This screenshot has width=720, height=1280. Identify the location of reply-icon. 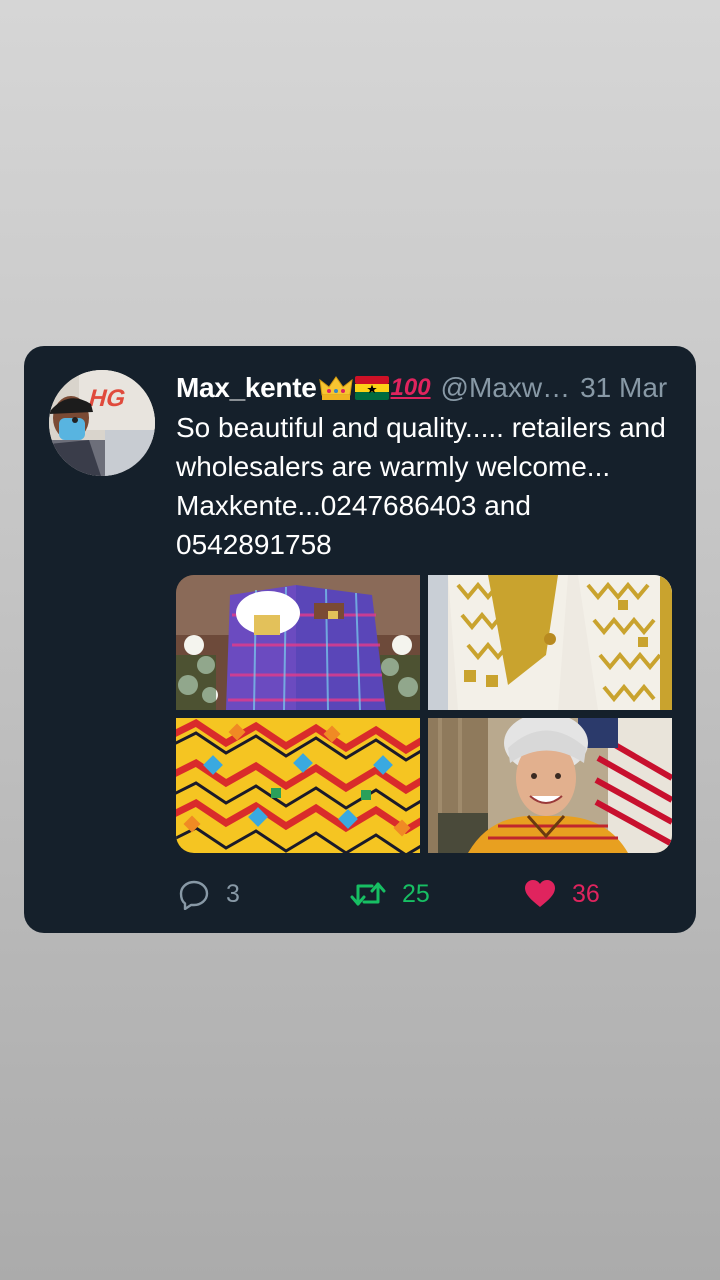
(194, 895).